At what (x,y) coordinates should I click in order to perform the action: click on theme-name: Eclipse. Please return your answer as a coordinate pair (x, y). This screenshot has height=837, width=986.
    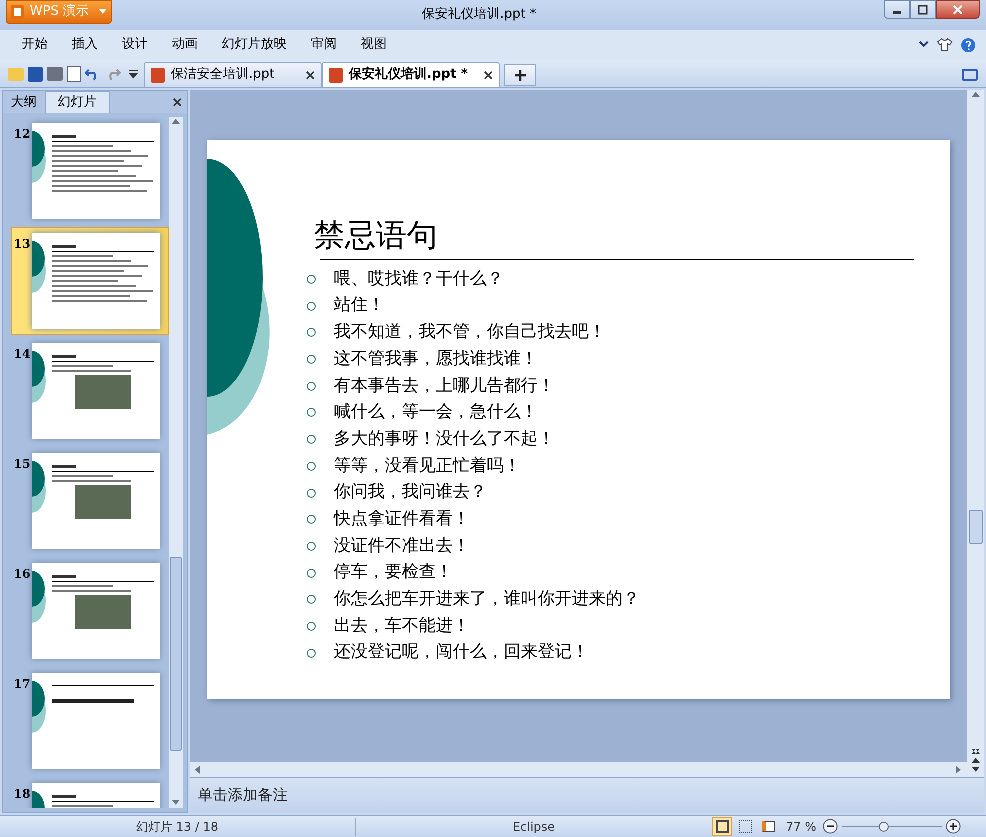
    Looking at the image, I should click on (534, 827).